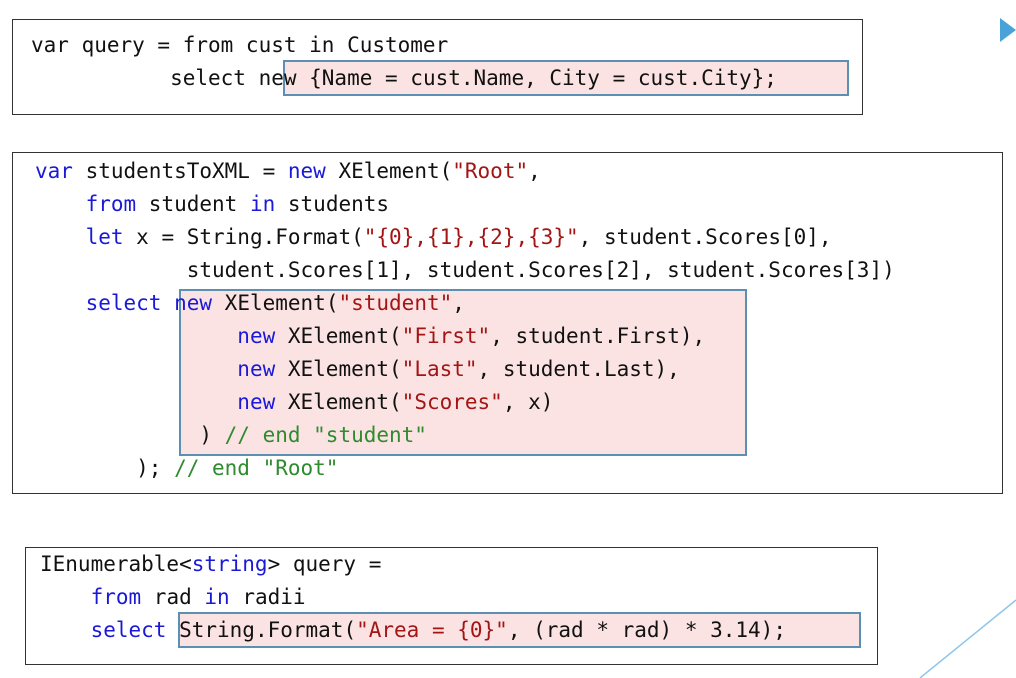 This screenshot has width=1016, height=678. I want to click on keyword-token: var, so click(54, 171).